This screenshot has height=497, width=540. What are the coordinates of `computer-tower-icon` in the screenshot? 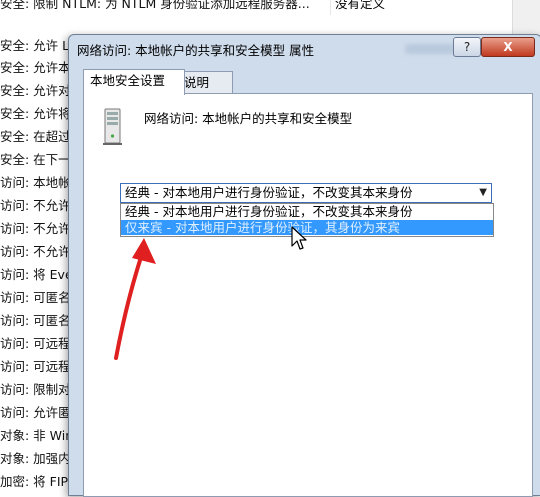 It's located at (112, 126).